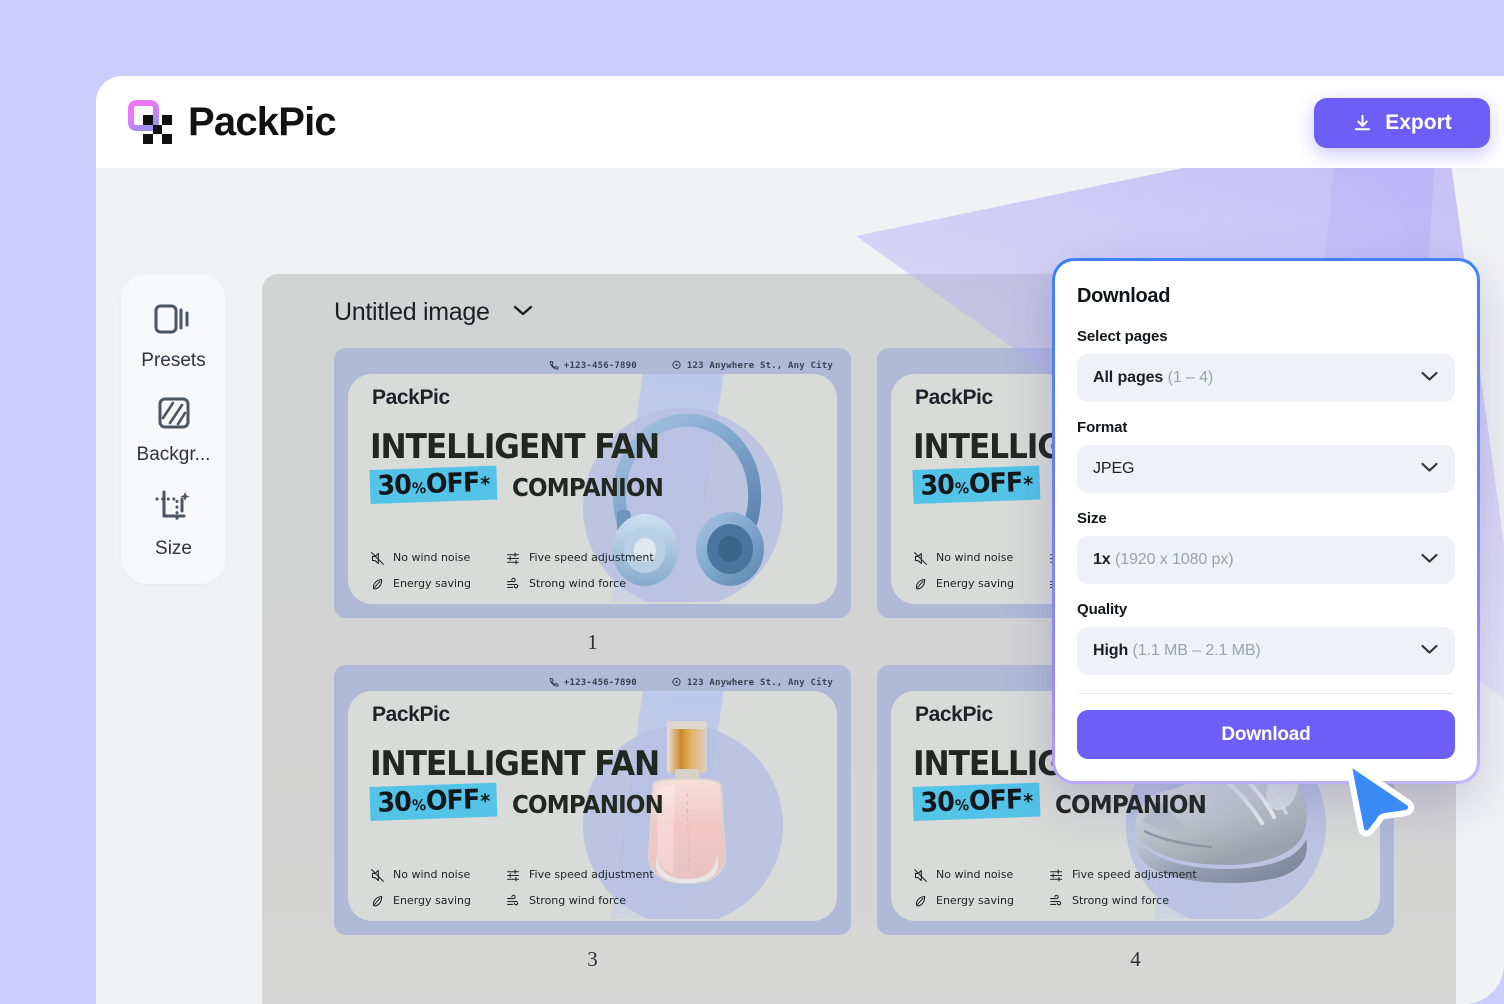 This screenshot has height=1004, width=1504. I want to click on sidebar-item-size: Size, so click(174, 525).